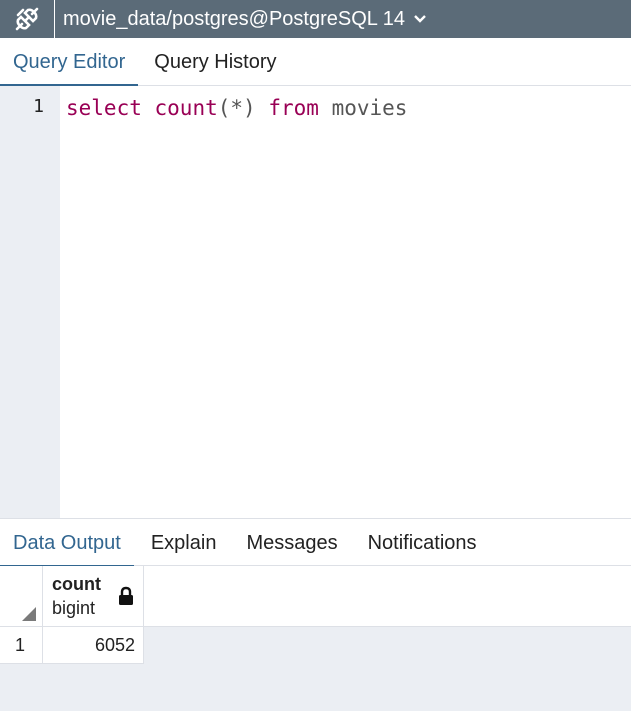  Describe the element at coordinates (67, 543) in the screenshot. I see `tab-data-output: Data Output` at that location.